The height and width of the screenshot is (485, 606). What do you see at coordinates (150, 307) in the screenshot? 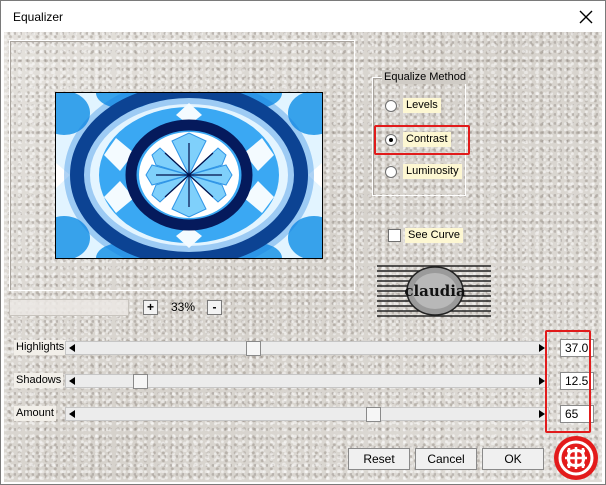
I see `zoom-in-button: +` at bounding box center [150, 307].